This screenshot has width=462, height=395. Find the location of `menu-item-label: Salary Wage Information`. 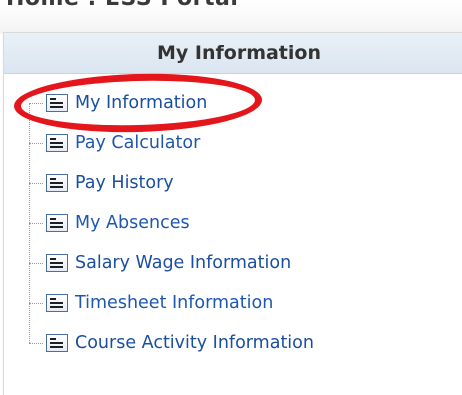

menu-item-label: Salary Wage Information is located at coordinates (183, 263).